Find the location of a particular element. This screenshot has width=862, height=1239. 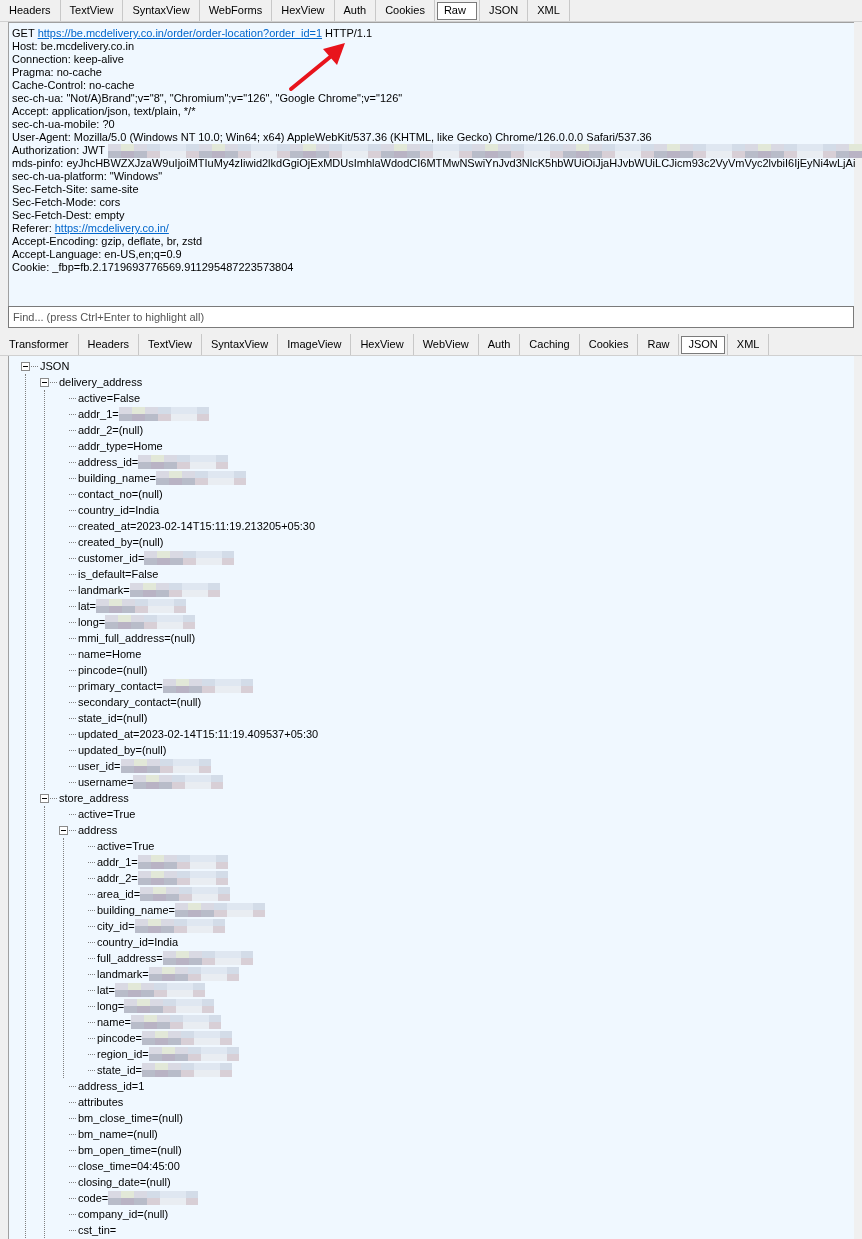

tree-node-label: attributes is located at coordinates (101, 1102).